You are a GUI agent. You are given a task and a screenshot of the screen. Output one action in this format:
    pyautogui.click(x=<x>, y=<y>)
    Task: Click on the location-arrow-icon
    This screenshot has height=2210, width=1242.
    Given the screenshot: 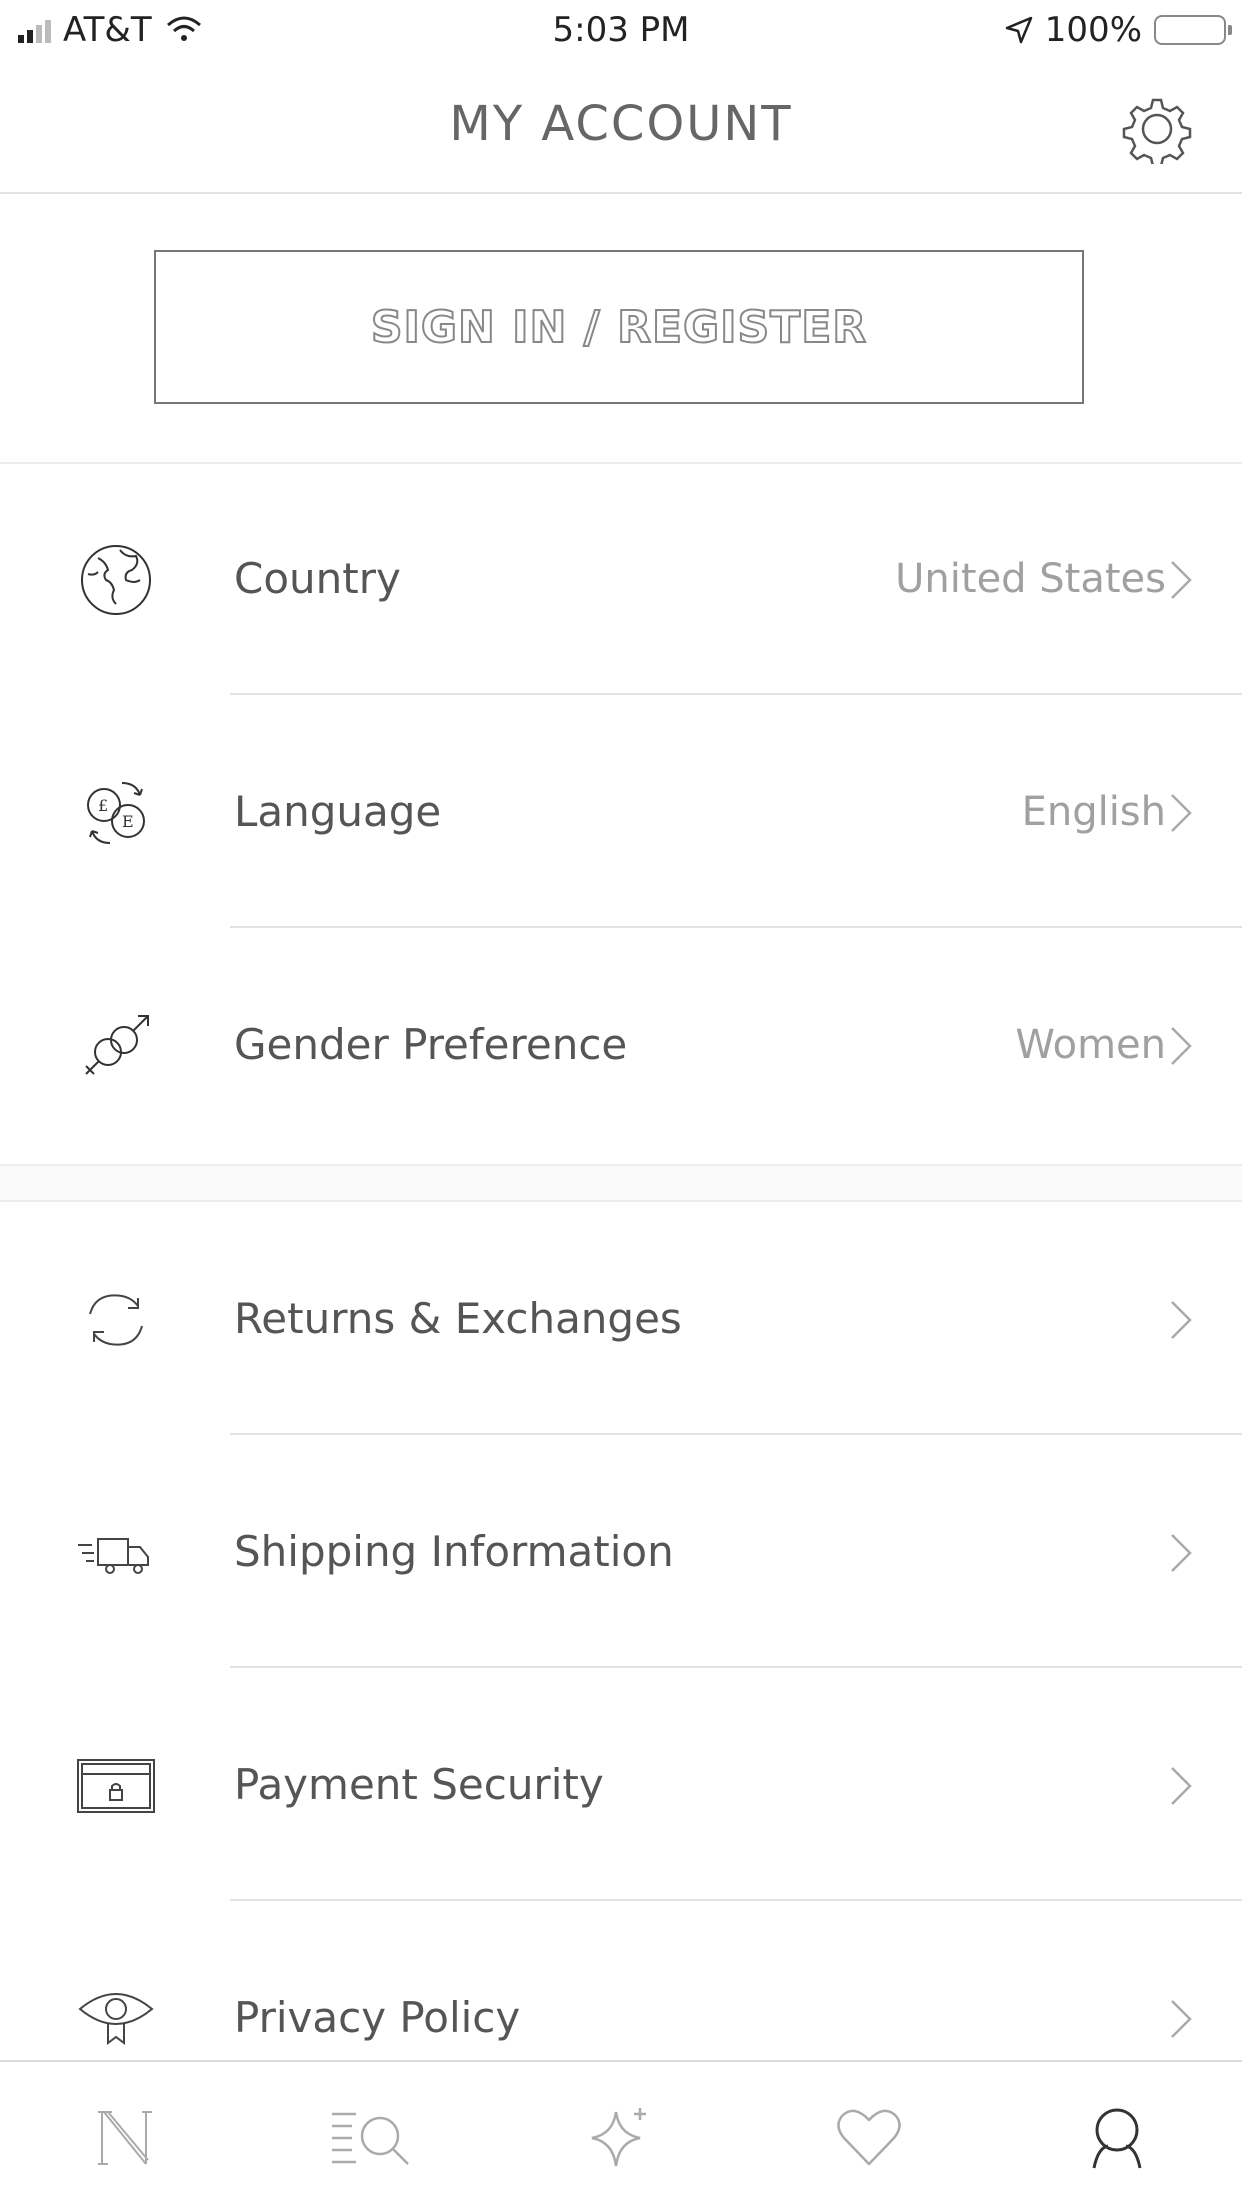 What is the action you would take?
    pyautogui.click(x=1019, y=30)
    